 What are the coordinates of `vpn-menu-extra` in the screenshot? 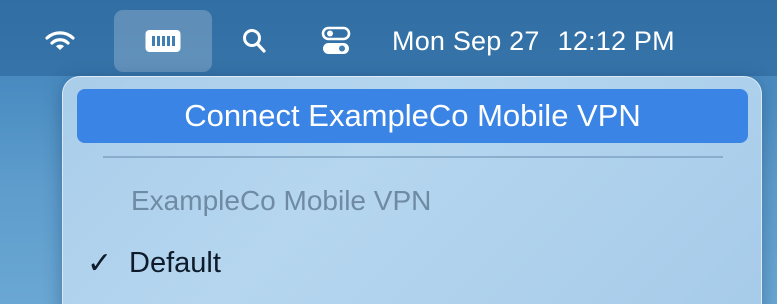 It's located at (163, 41).